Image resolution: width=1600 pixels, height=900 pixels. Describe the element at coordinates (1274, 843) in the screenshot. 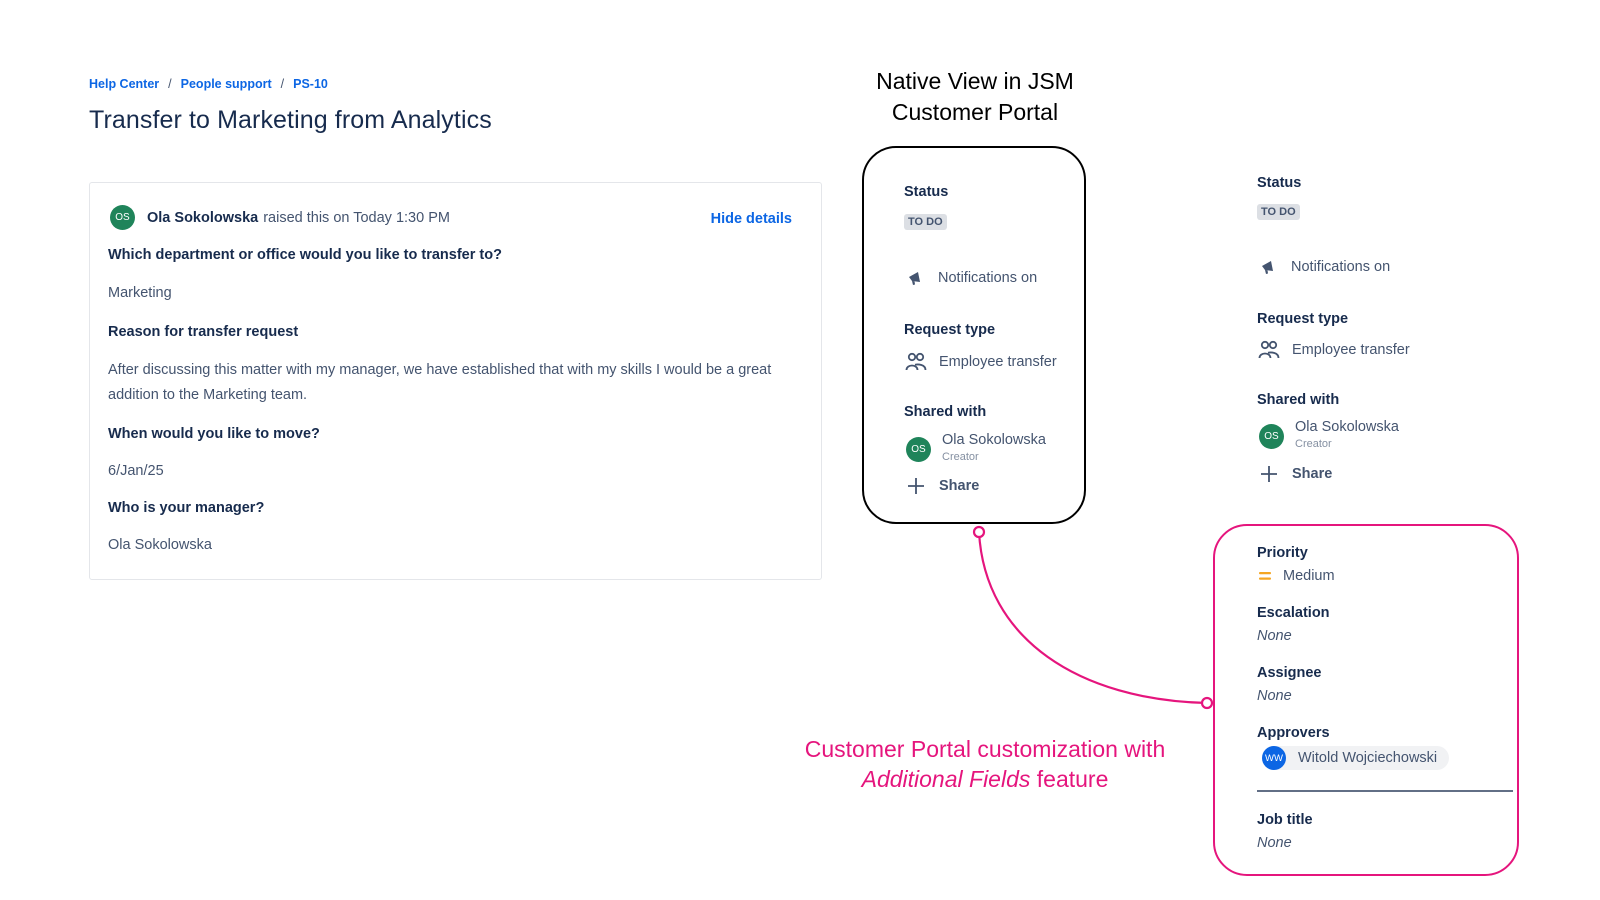

I see `job-title-value: None` at that location.